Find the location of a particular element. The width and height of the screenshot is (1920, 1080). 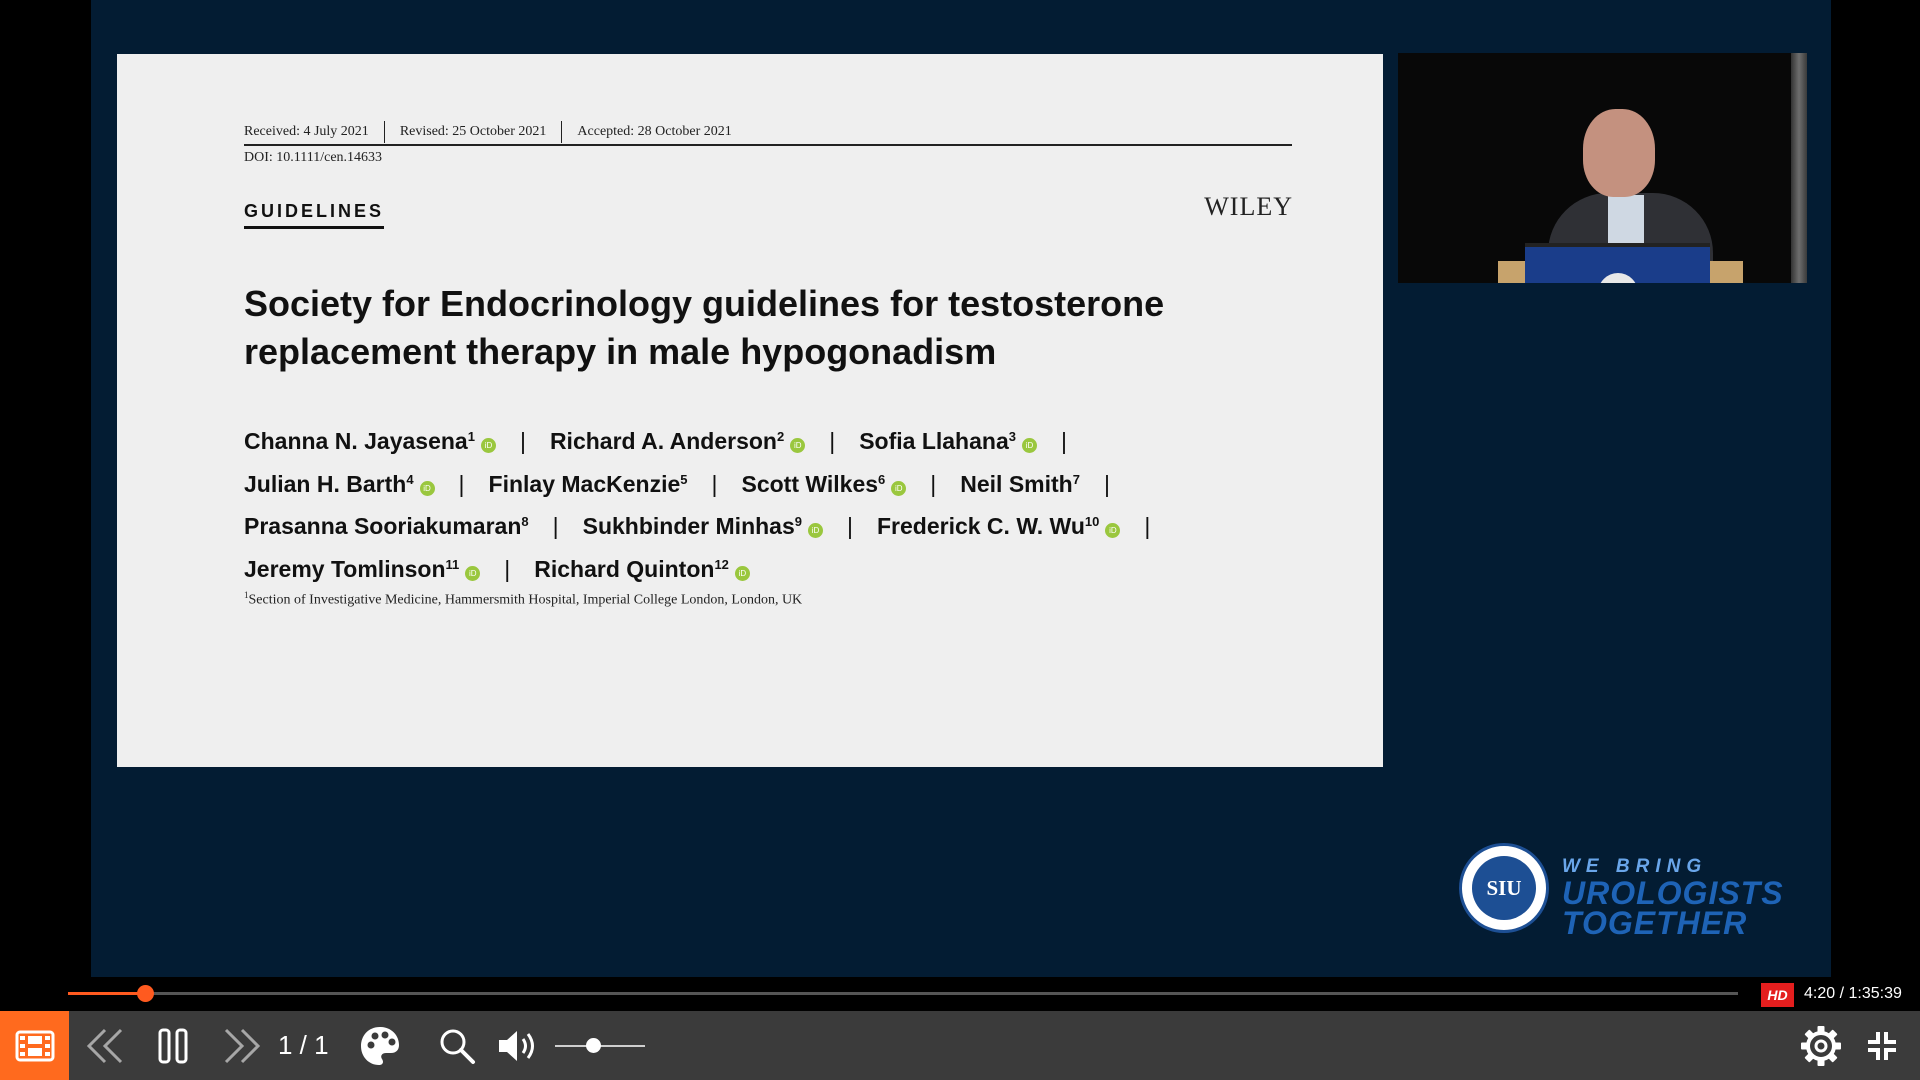

volume-slider is located at coordinates (600, 1045).